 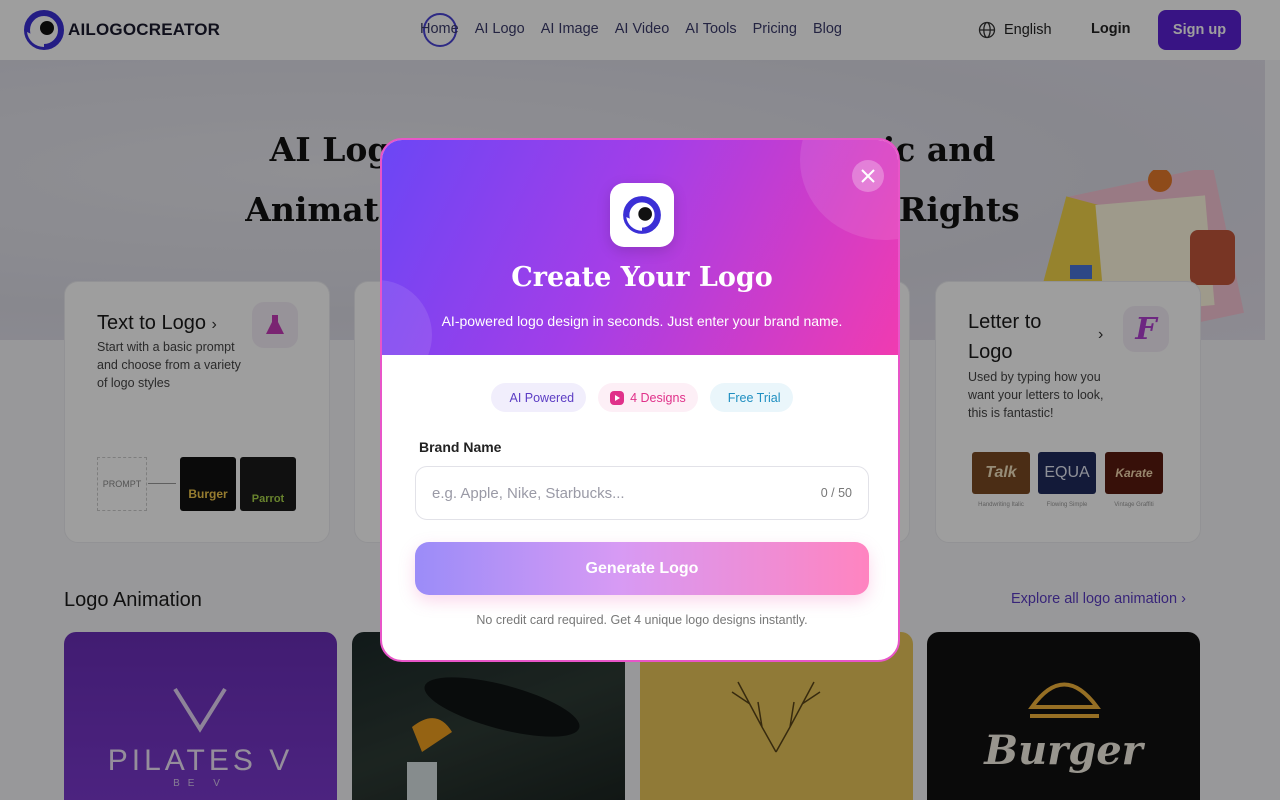 What do you see at coordinates (658, 397) in the screenshot?
I see `badge-label: 4 Designs` at bounding box center [658, 397].